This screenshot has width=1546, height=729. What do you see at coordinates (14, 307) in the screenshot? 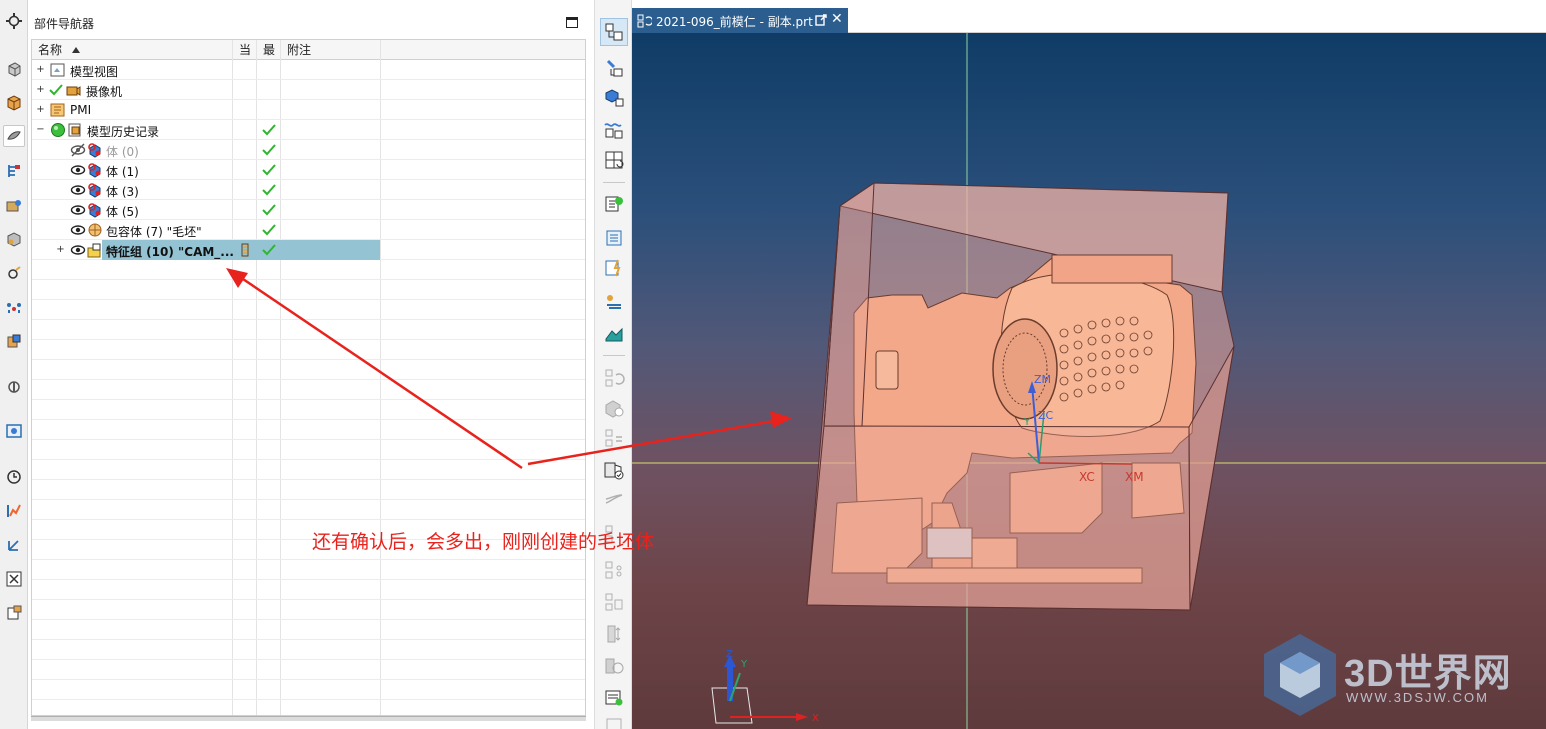
I see `process-studio-icon` at bounding box center [14, 307].